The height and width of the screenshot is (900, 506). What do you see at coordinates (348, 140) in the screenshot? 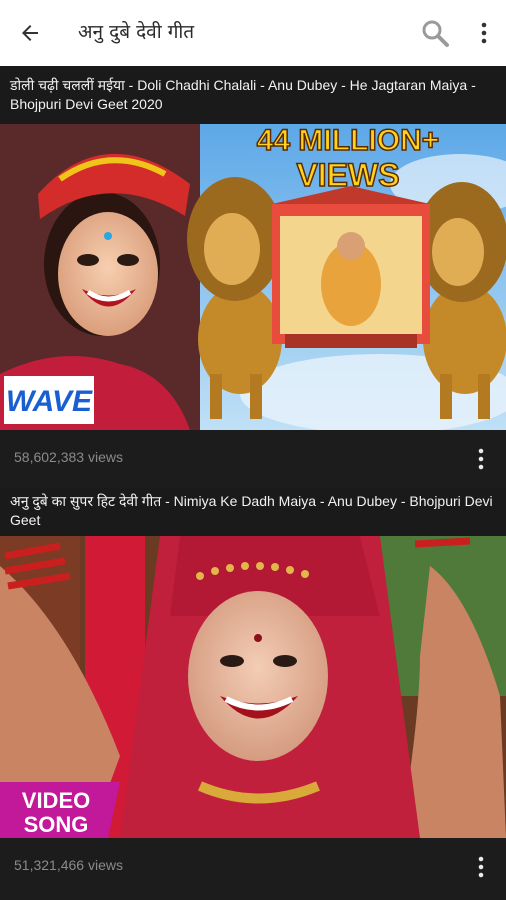
I see `overlay-text-million: 44 MILLION+` at bounding box center [348, 140].